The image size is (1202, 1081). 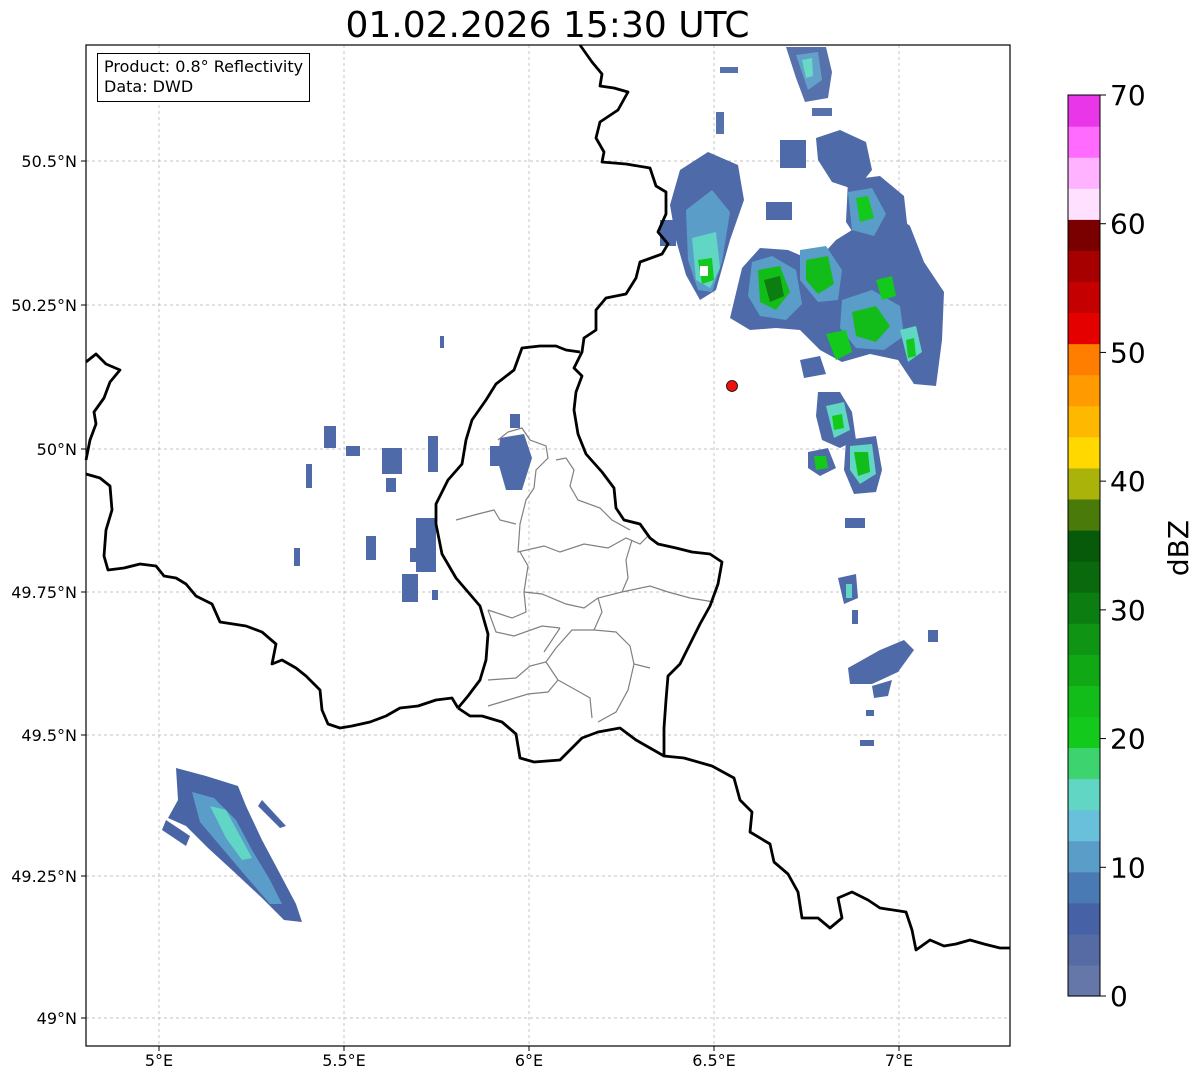 I want to click on lon-tick-label: 5.5°E, so click(x=344, y=1060).